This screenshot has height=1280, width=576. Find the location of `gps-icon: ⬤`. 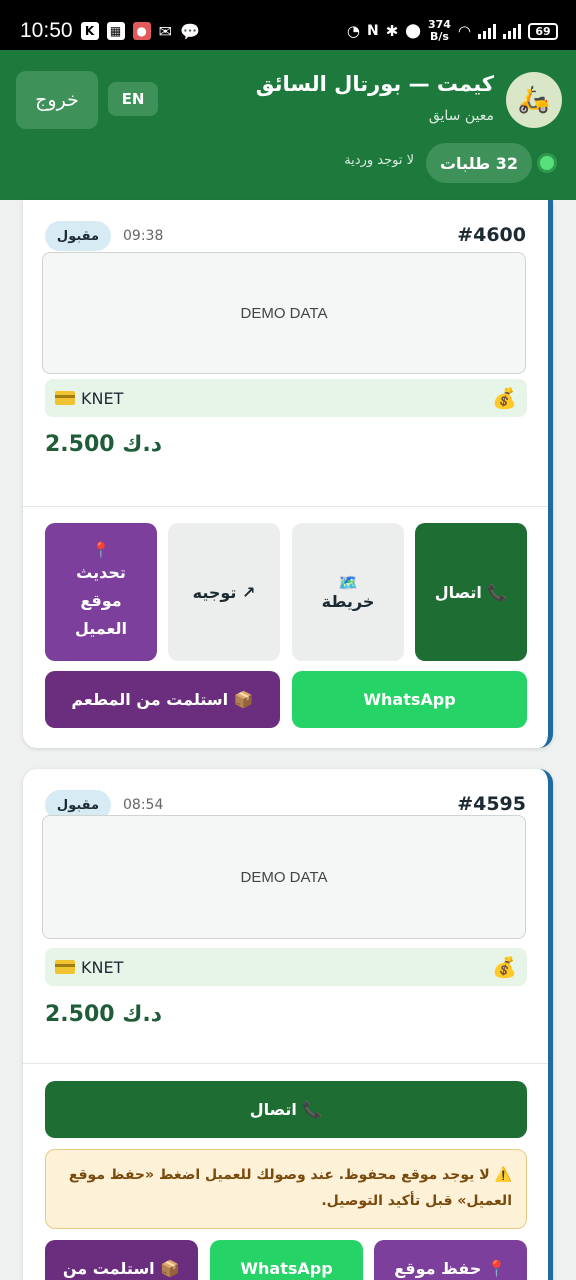

gps-icon: ⬤ is located at coordinates (413, 31).